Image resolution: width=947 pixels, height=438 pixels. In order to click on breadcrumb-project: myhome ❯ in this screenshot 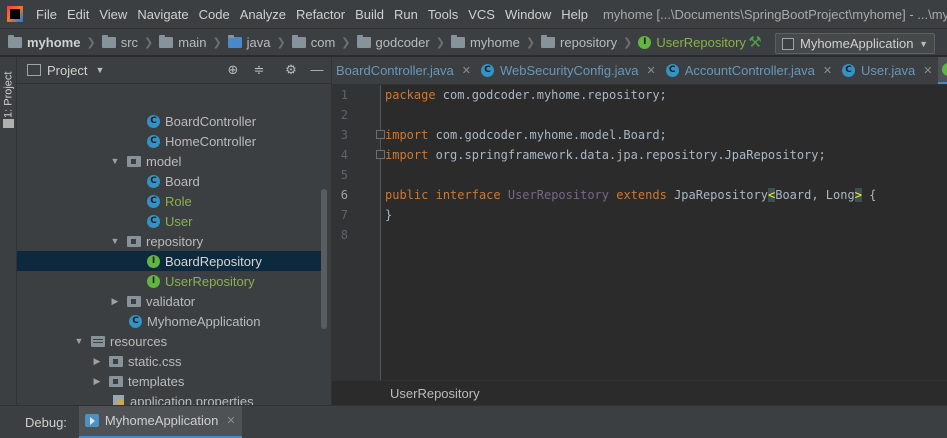, I will do `click(55, 42)`.